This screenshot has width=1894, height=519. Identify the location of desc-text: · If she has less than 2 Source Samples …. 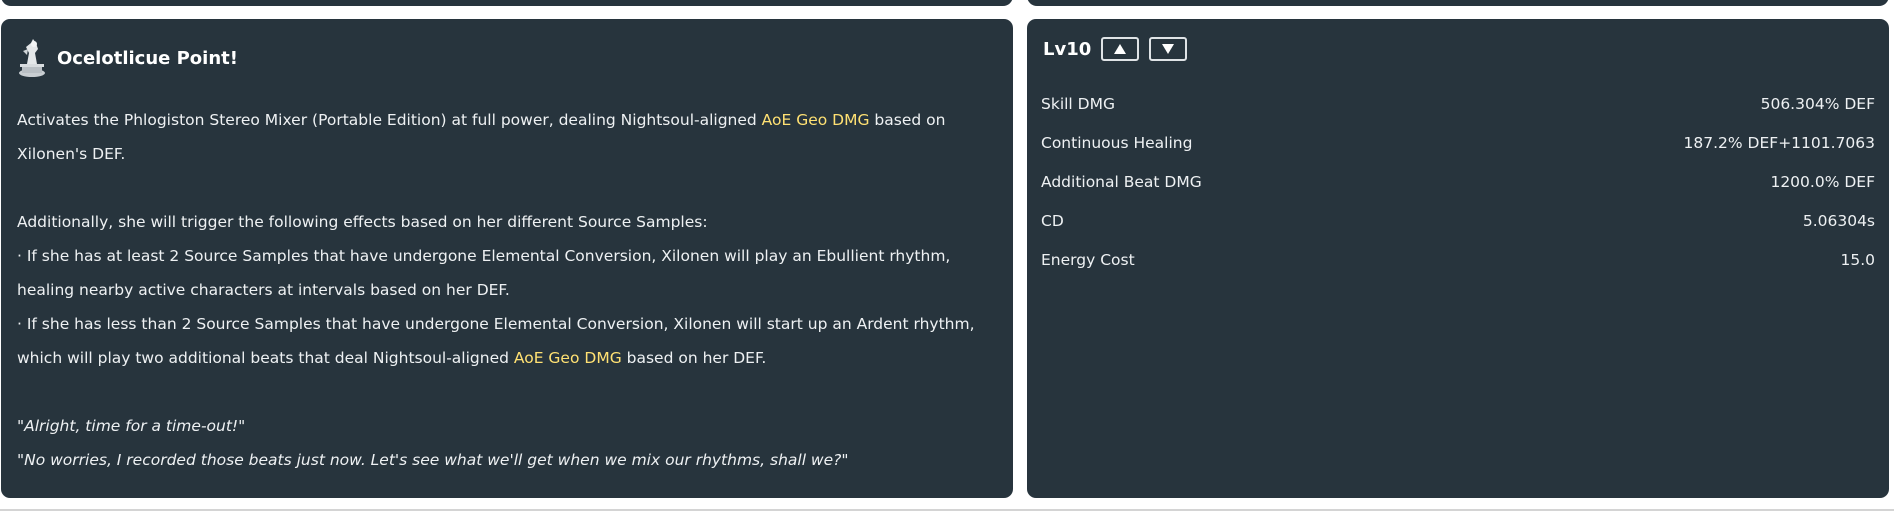
(496, 341).